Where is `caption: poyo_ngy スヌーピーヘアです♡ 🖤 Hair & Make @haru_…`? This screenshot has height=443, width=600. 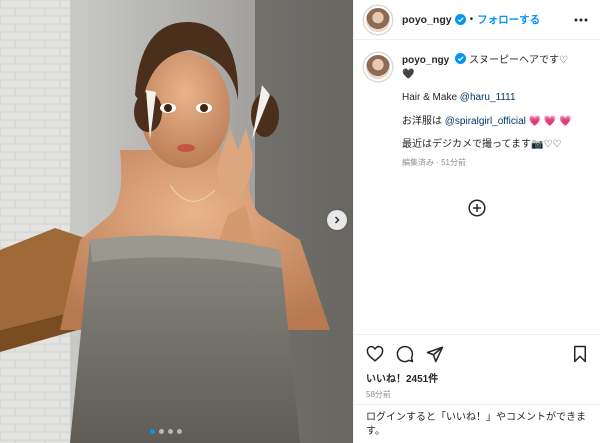 caption: poyo_ngy スヌーピーヘアです♡ 🖤 Hair & Make @haru_… is located at coordinates (477, 104).